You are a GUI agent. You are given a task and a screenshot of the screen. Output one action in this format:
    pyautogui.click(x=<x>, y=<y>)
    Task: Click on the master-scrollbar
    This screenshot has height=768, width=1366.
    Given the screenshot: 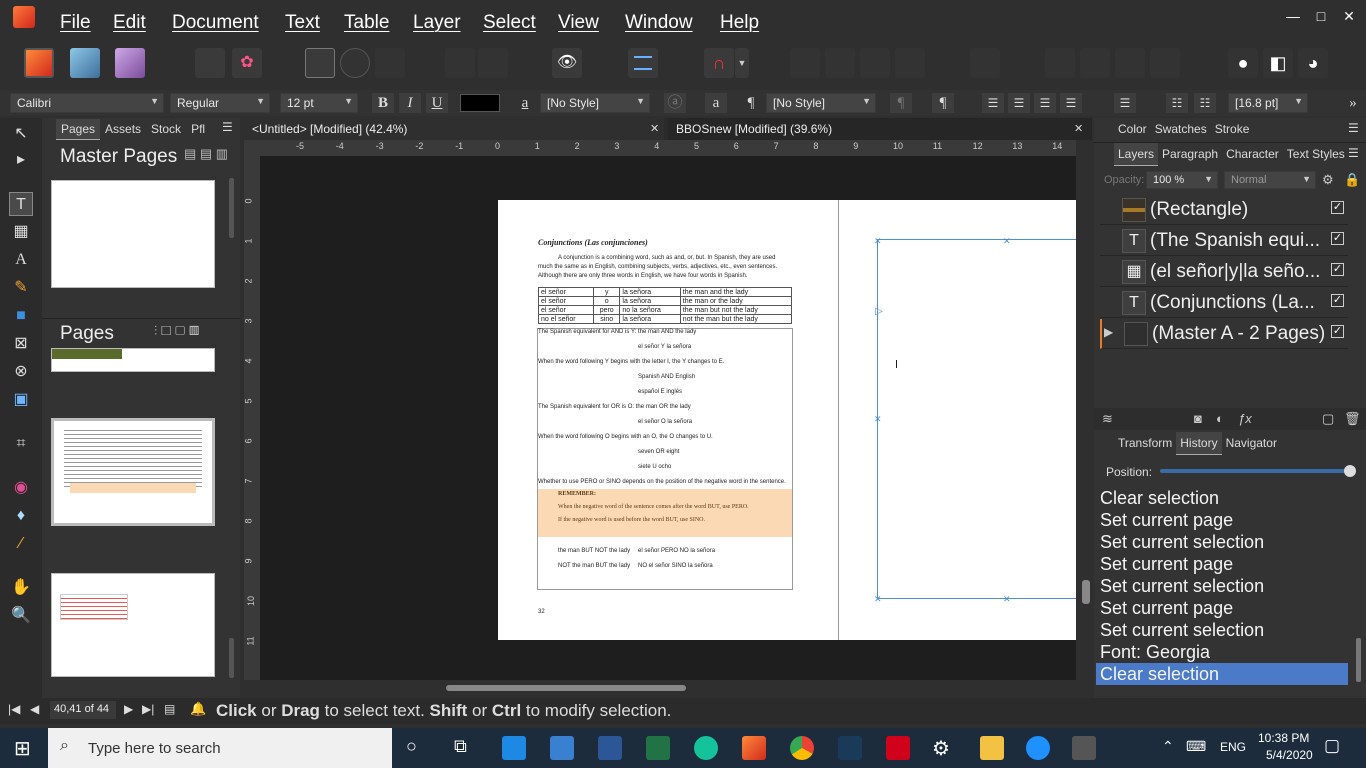 What is the action you would take?
    pyautogui.click(x=231, y=208)
    